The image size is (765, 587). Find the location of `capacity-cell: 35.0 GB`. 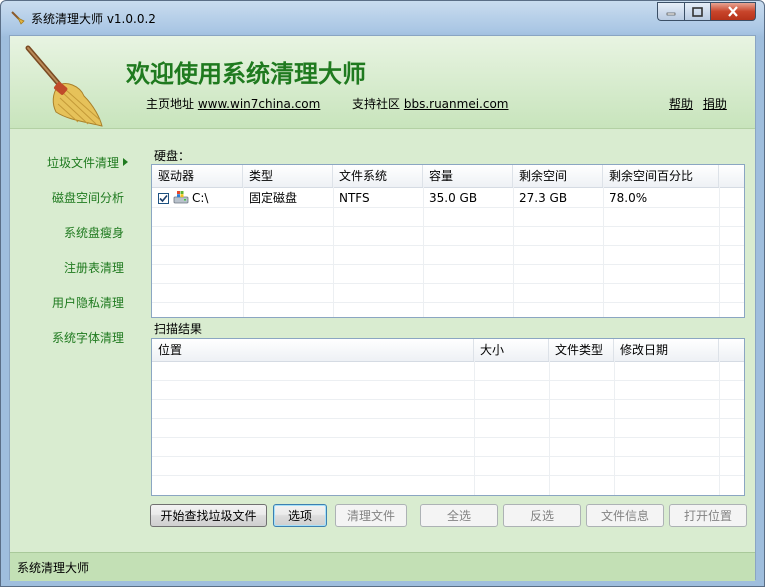

capacity-cell: 35.0 GB is located at coordinates (453, 198).